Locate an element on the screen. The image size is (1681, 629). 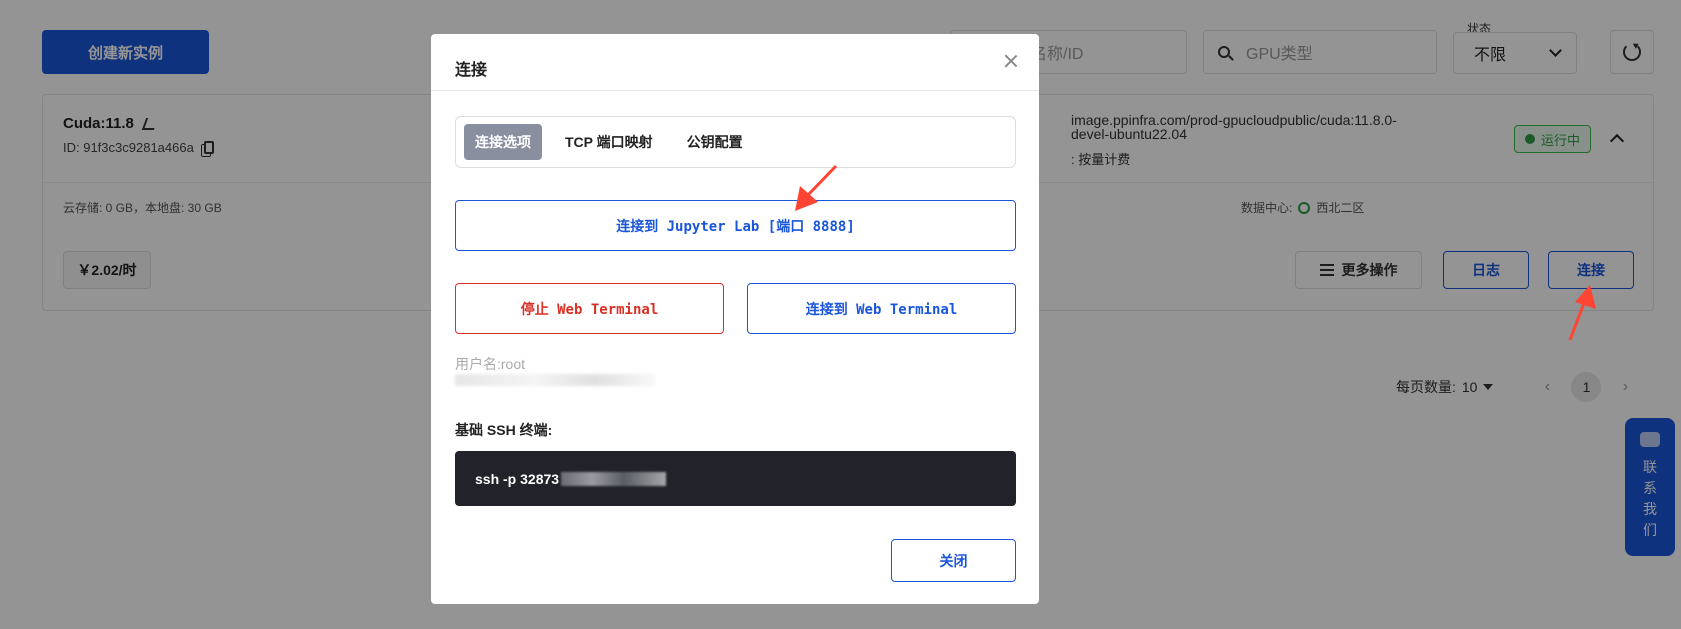
connect-jupyter-button: 连接到 Jupyter Lab [端口 8888] is located at coordinates (735, 225).